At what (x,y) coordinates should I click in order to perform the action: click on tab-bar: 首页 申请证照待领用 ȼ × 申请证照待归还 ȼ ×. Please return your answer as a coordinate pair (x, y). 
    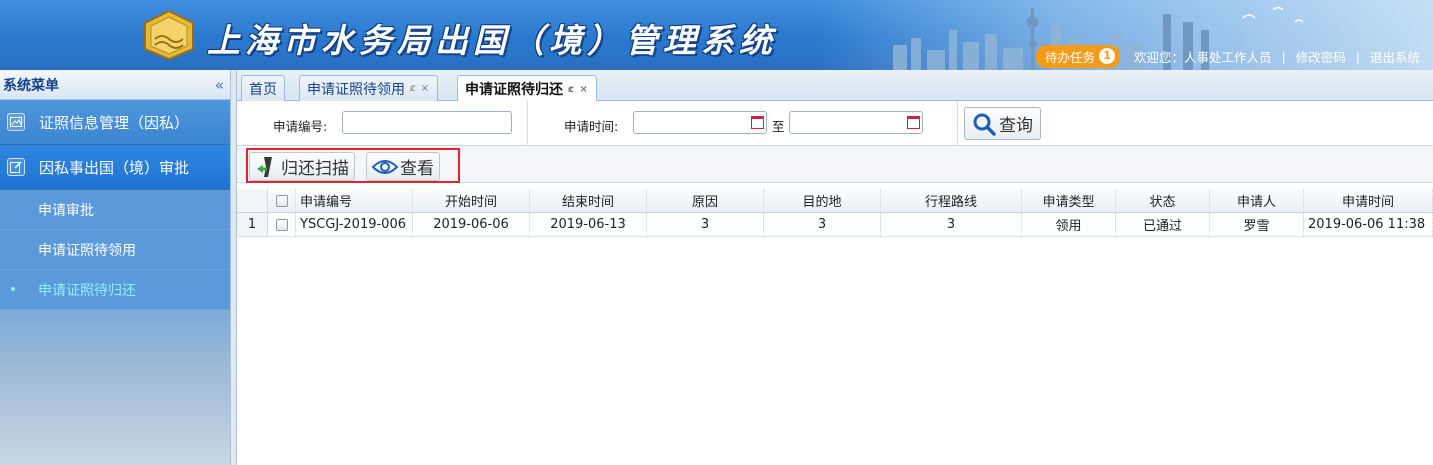
    Looking at the image, I should click on (835, 86).